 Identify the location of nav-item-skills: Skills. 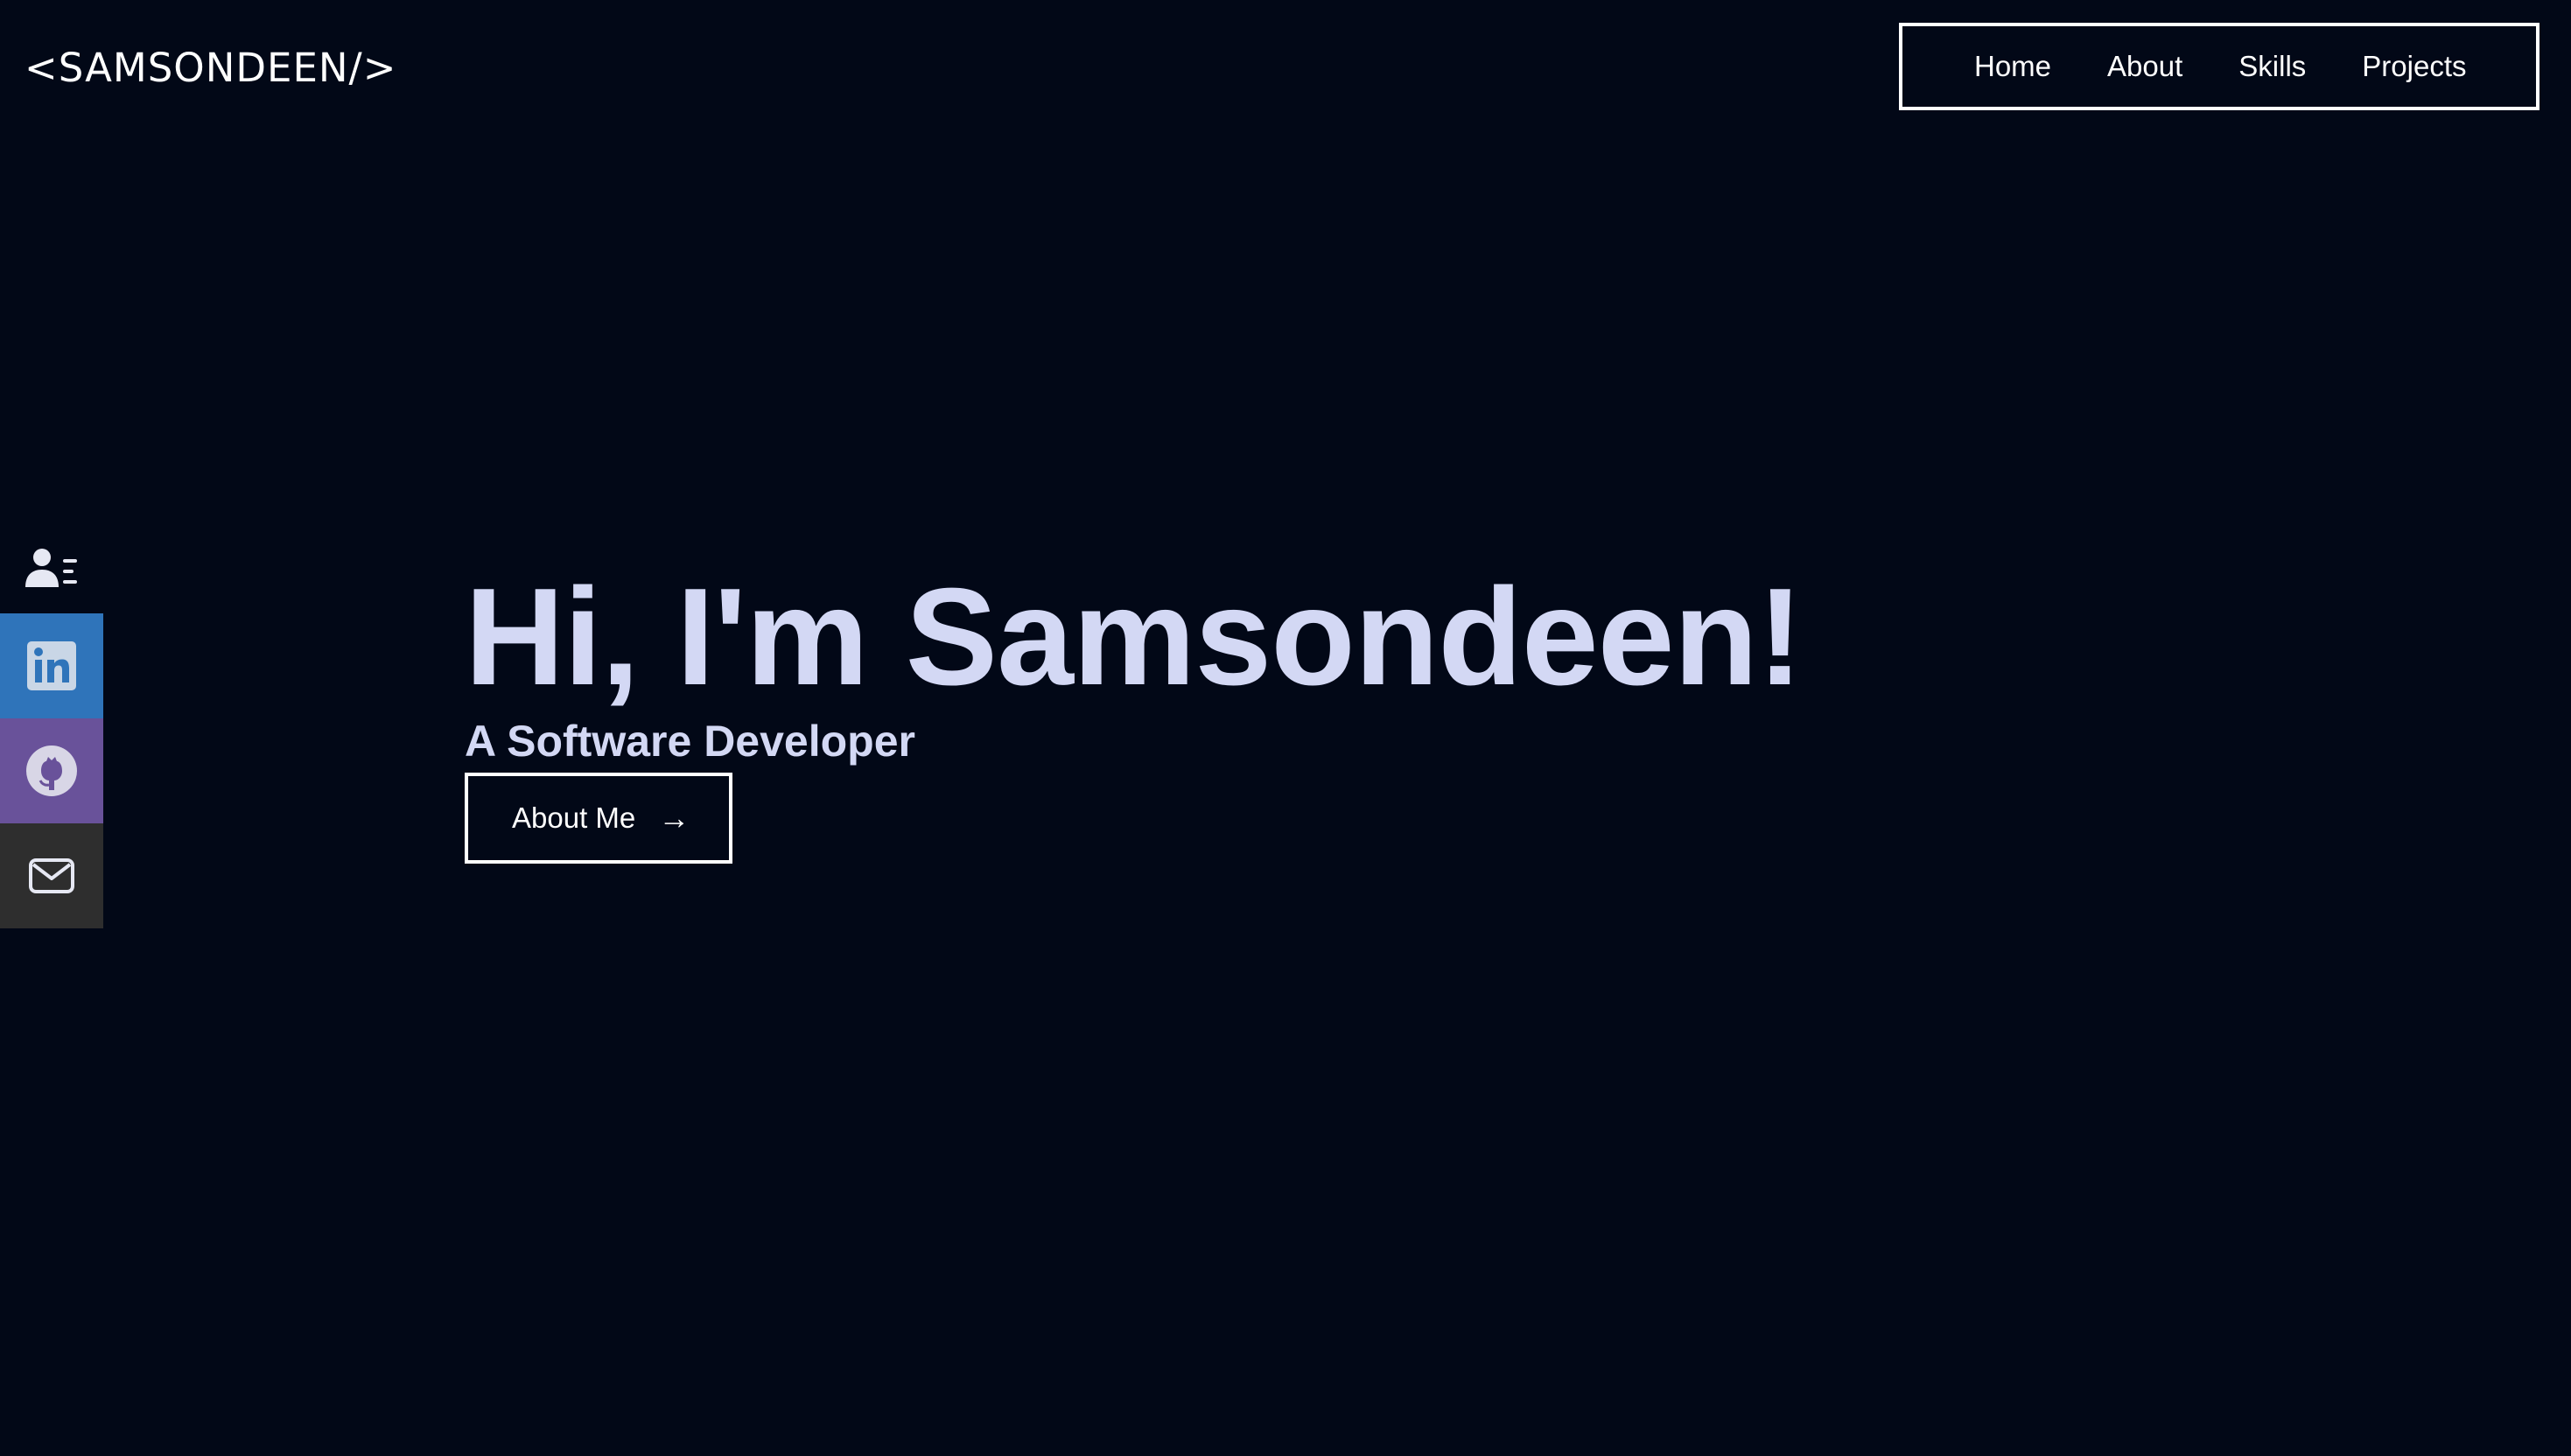
(2272, 66).